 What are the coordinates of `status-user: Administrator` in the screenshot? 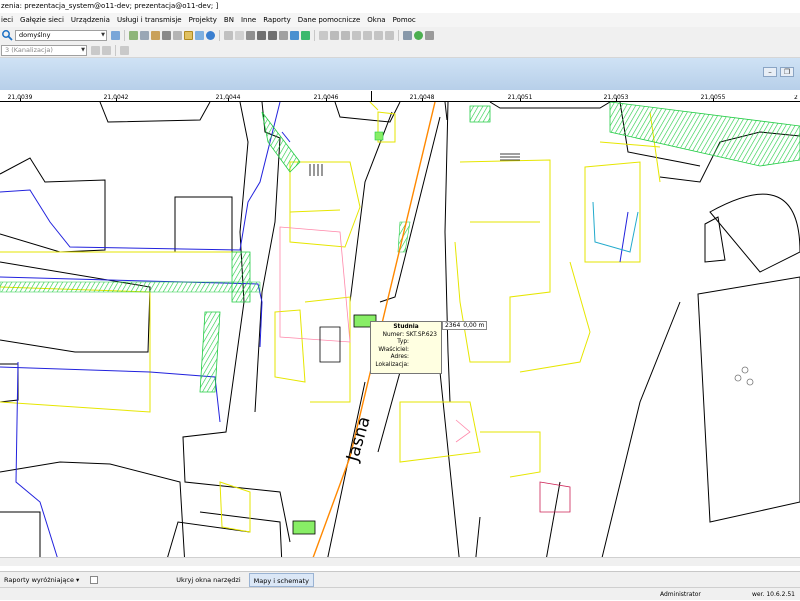 It's located at (680, 594).